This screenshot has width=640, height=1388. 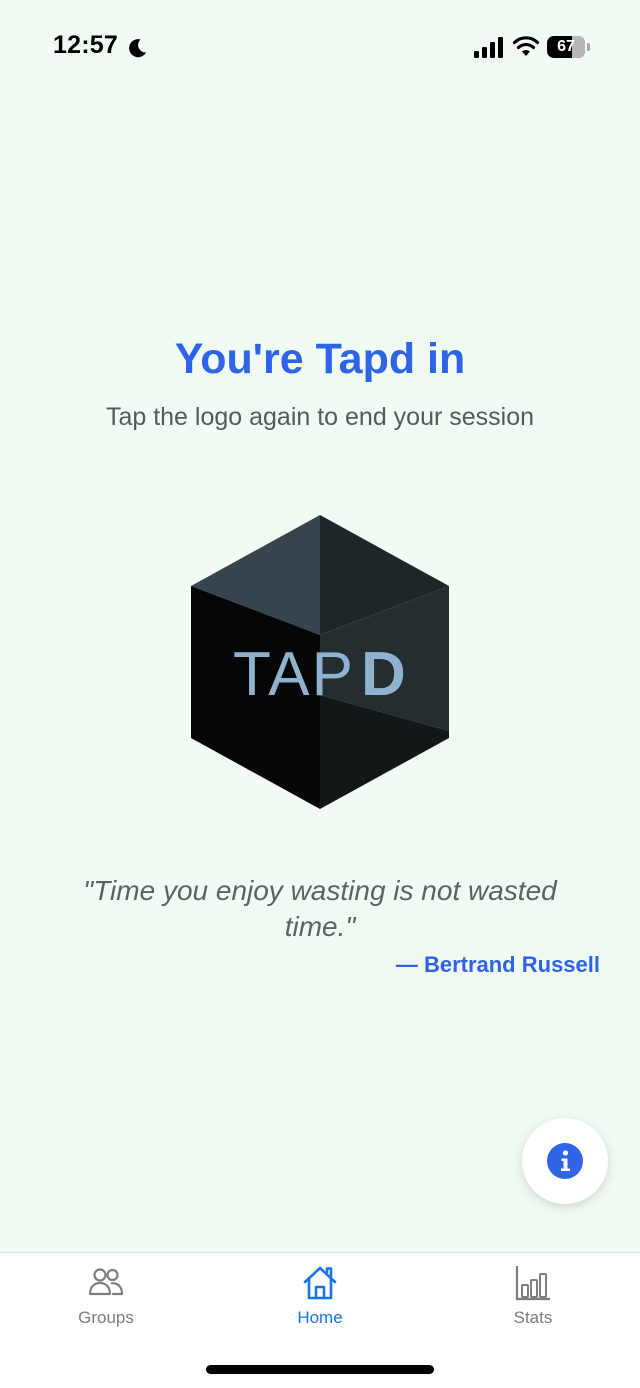 I want to click on groups-icon, so click(x=106, y=1282).